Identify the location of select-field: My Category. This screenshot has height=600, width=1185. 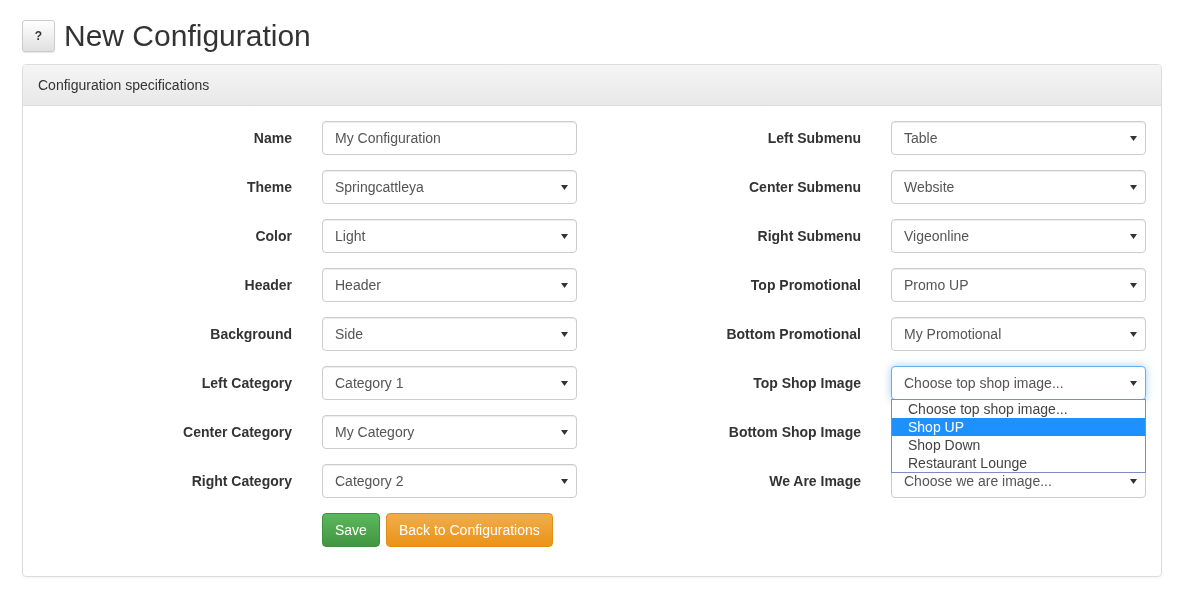
(449, 432).